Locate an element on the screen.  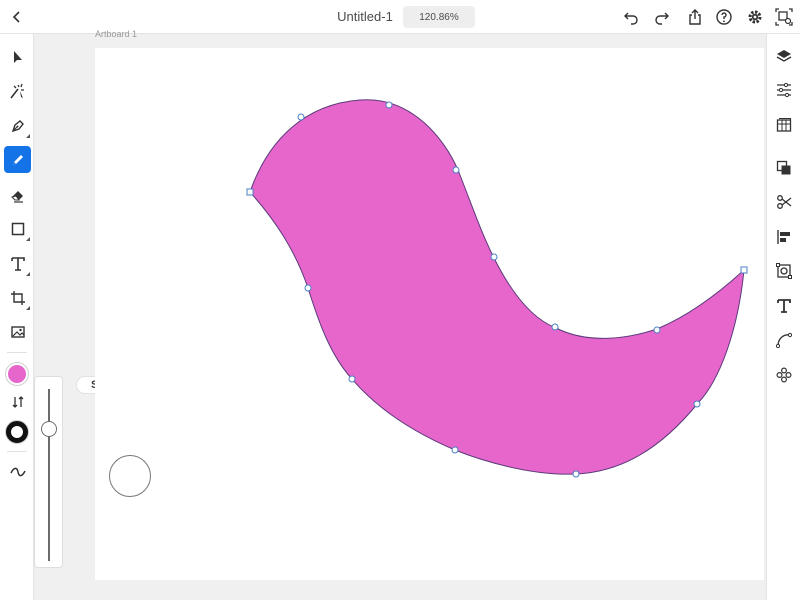
layers-icon is located at coordinates (784, 56).